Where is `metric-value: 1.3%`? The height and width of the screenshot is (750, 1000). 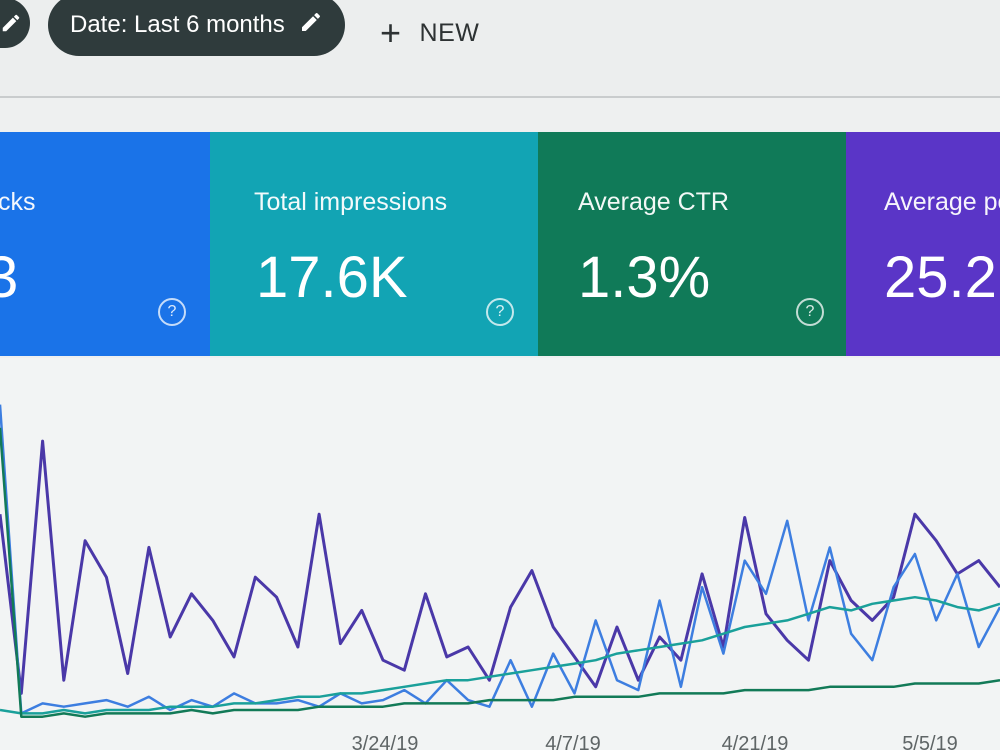 metric-value: 1.3% is located at coordinates (644, 277).